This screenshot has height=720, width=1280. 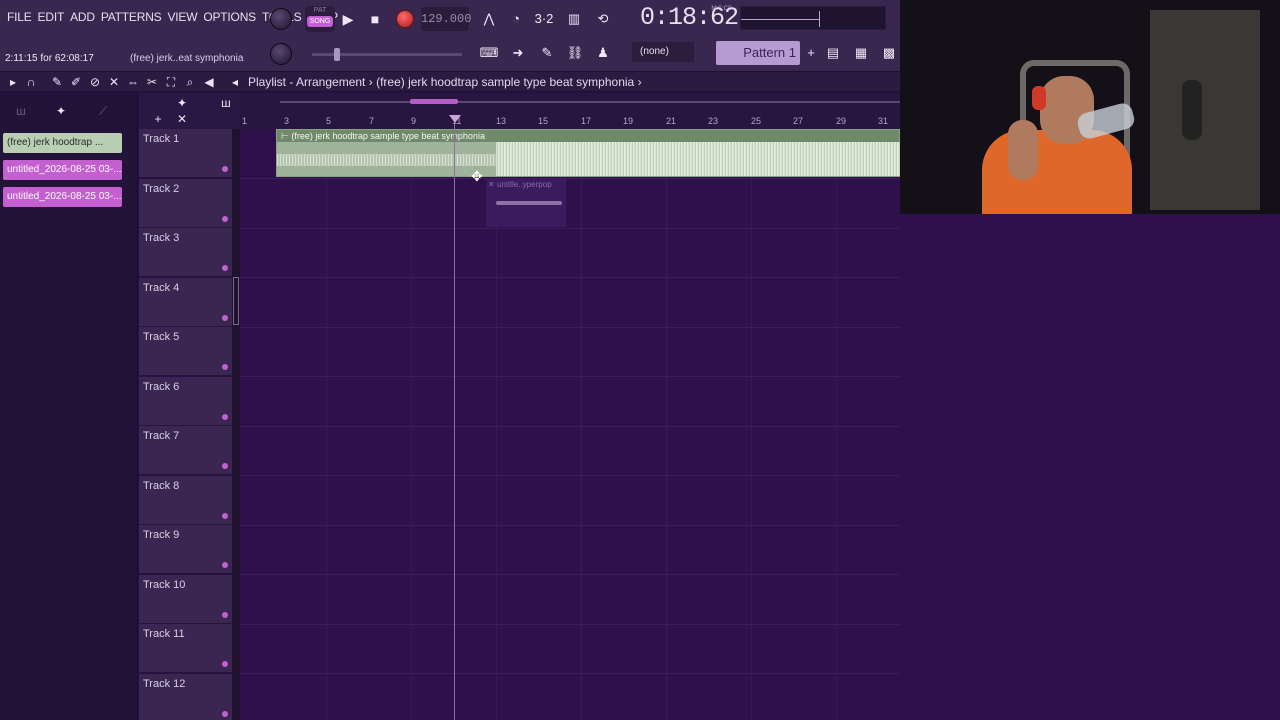 What do you see at coordinates (226, 103) in the screenshot?
I see `track-grid-icon: ш` at bounding box center [226, 103].